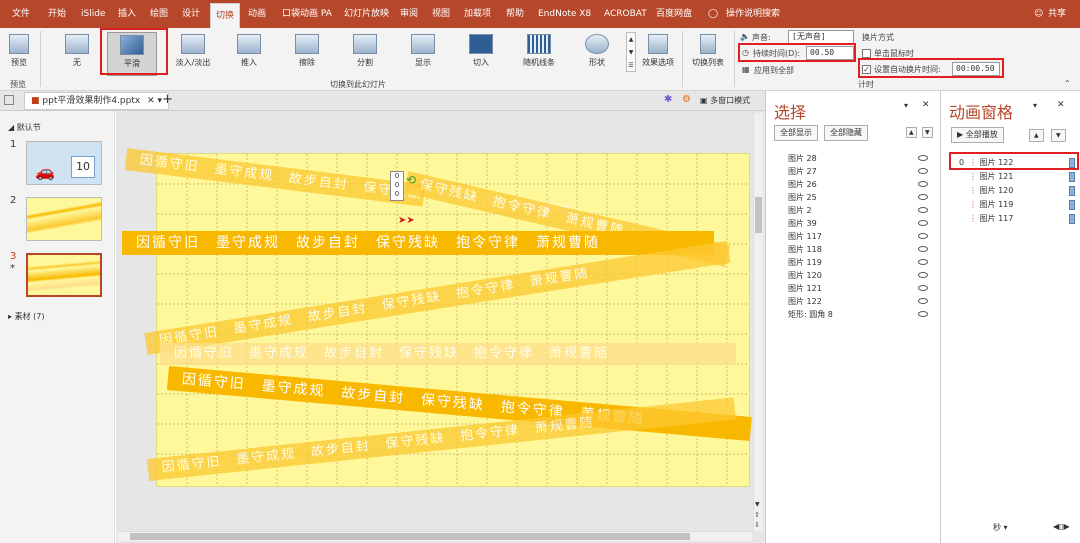  What do you see at coordinates (774, 70) in the screenshot?
I see `apply-all-button: 应用到全部` at bounding box center [774, 70].